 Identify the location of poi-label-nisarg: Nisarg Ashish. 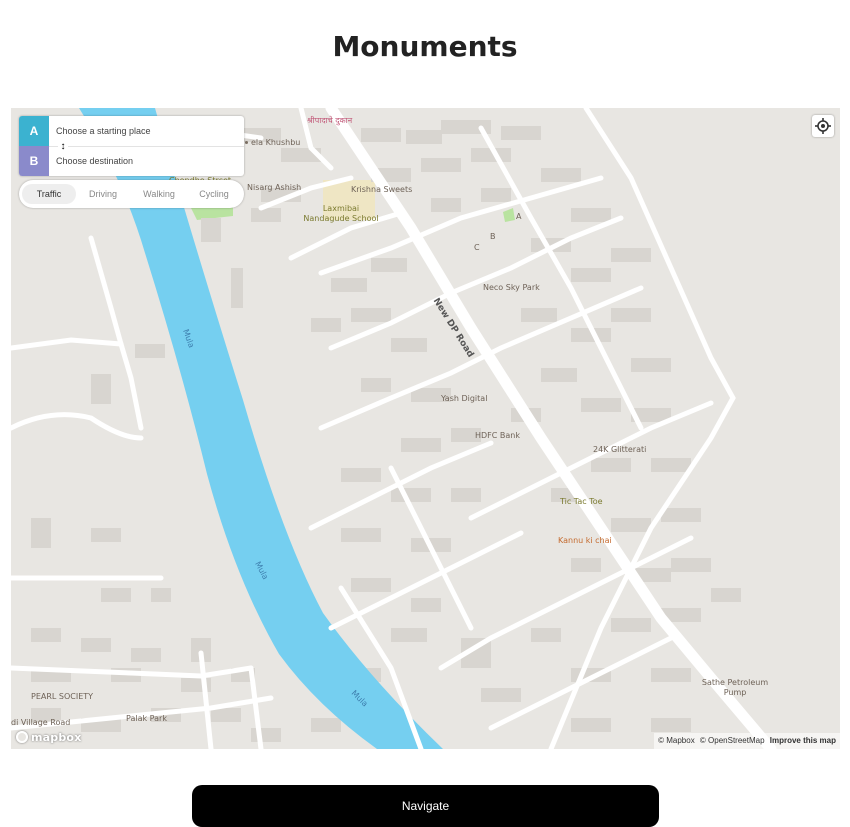
(274, 187).